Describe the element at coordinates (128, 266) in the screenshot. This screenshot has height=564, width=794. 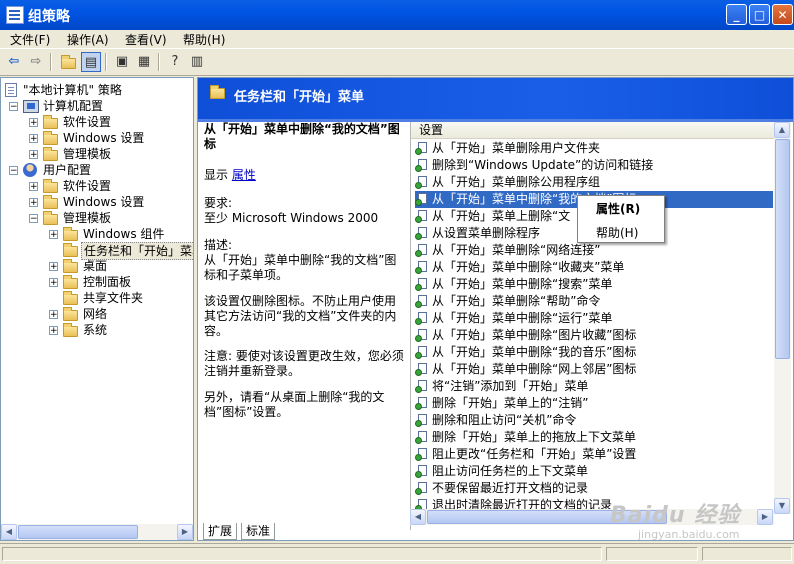
I see `tree-item-desktop: 桌面` at that location.